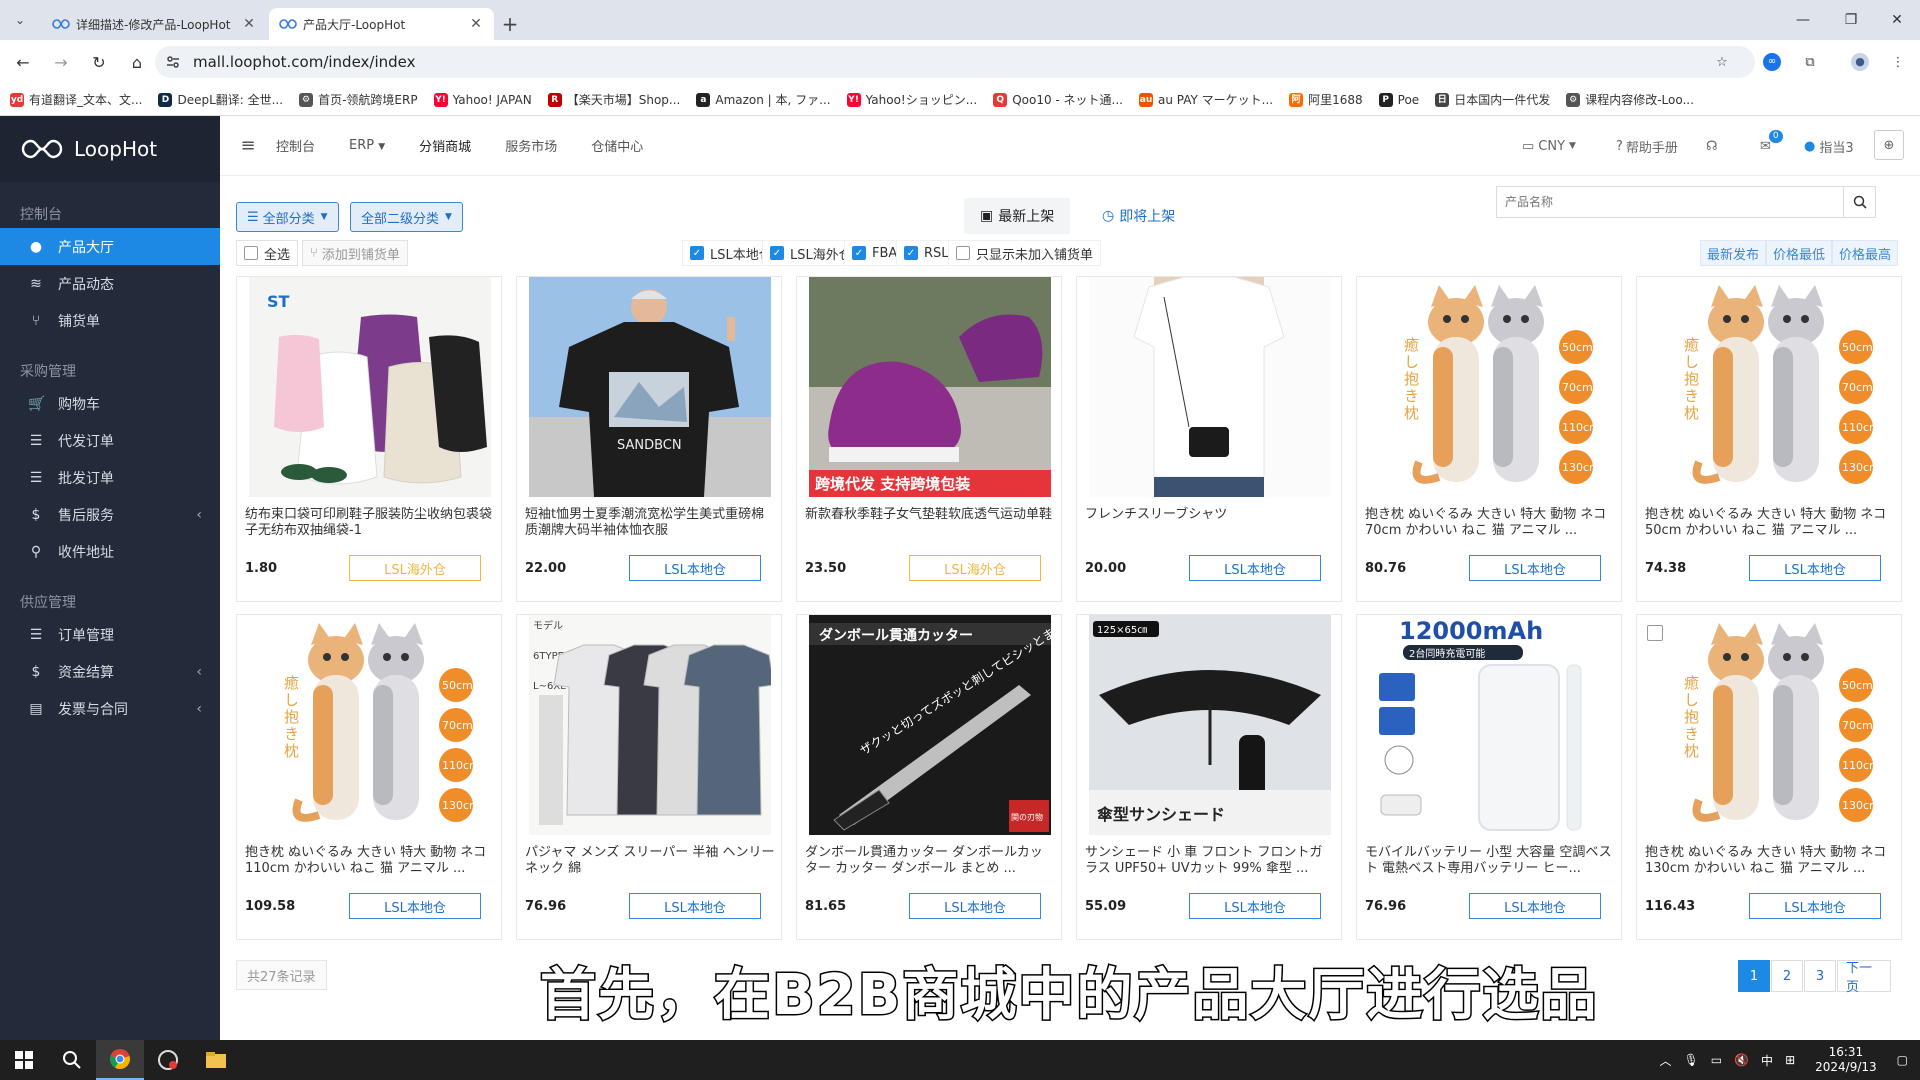 This screenshot has height=1080, width=1920. What do you see at coordinates (1712, 146) in the screenshot?
I see `support-headset-icon: ☊` at bounding box center [1712, 146].